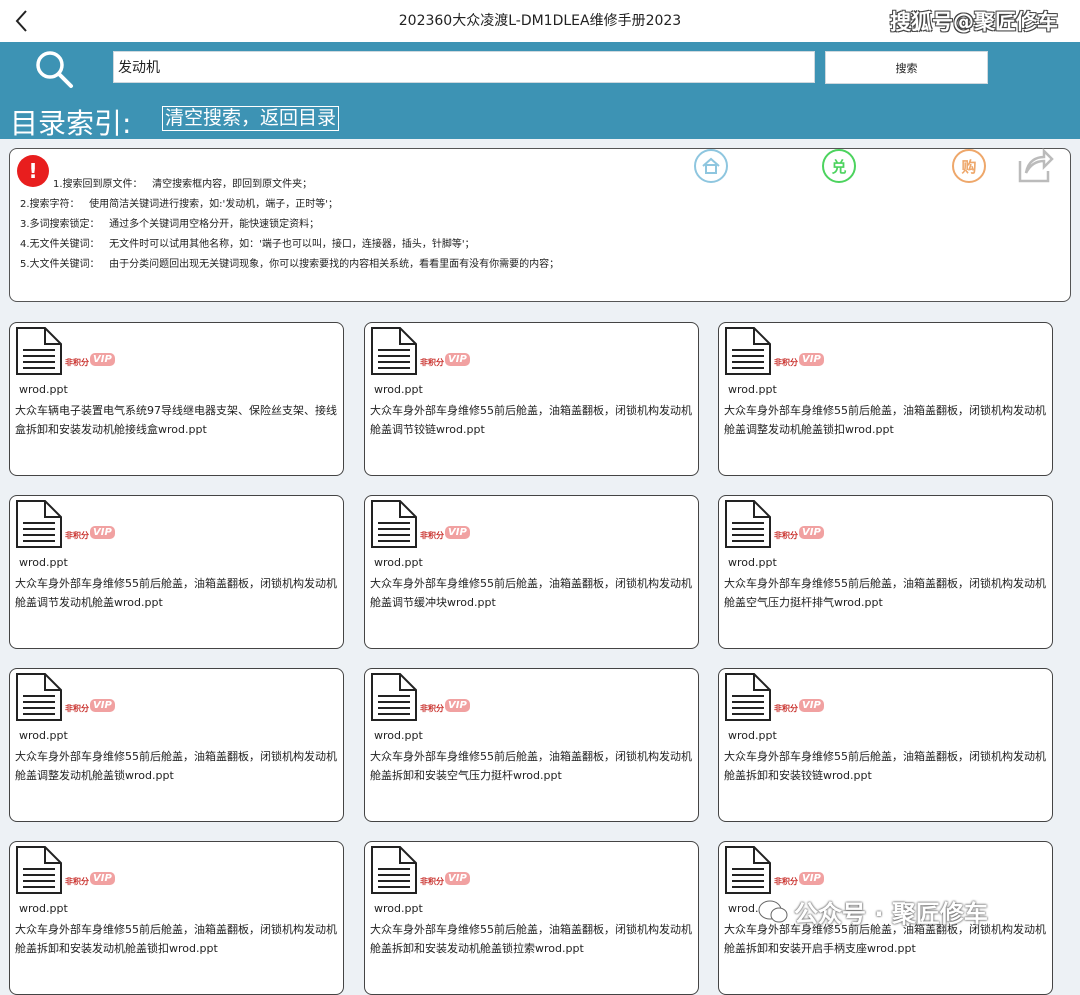 The width and height of the screenshot is (1080, 995). What do you see at coordinates (906, 67) in the screenshot?
I see `search-button: 搜索` at bounding box center [906, 67].